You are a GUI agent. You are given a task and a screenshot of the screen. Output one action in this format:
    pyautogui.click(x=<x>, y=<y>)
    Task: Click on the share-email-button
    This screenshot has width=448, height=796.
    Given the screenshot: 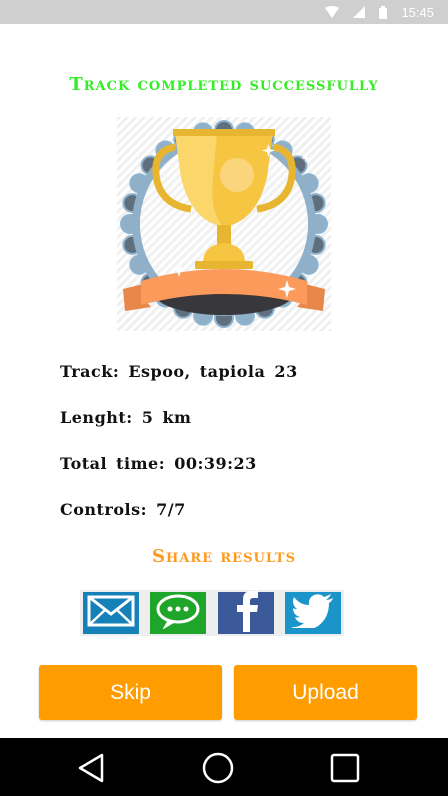 What is the action you would take?
    pyautogui.click(x=111, y=613)
    